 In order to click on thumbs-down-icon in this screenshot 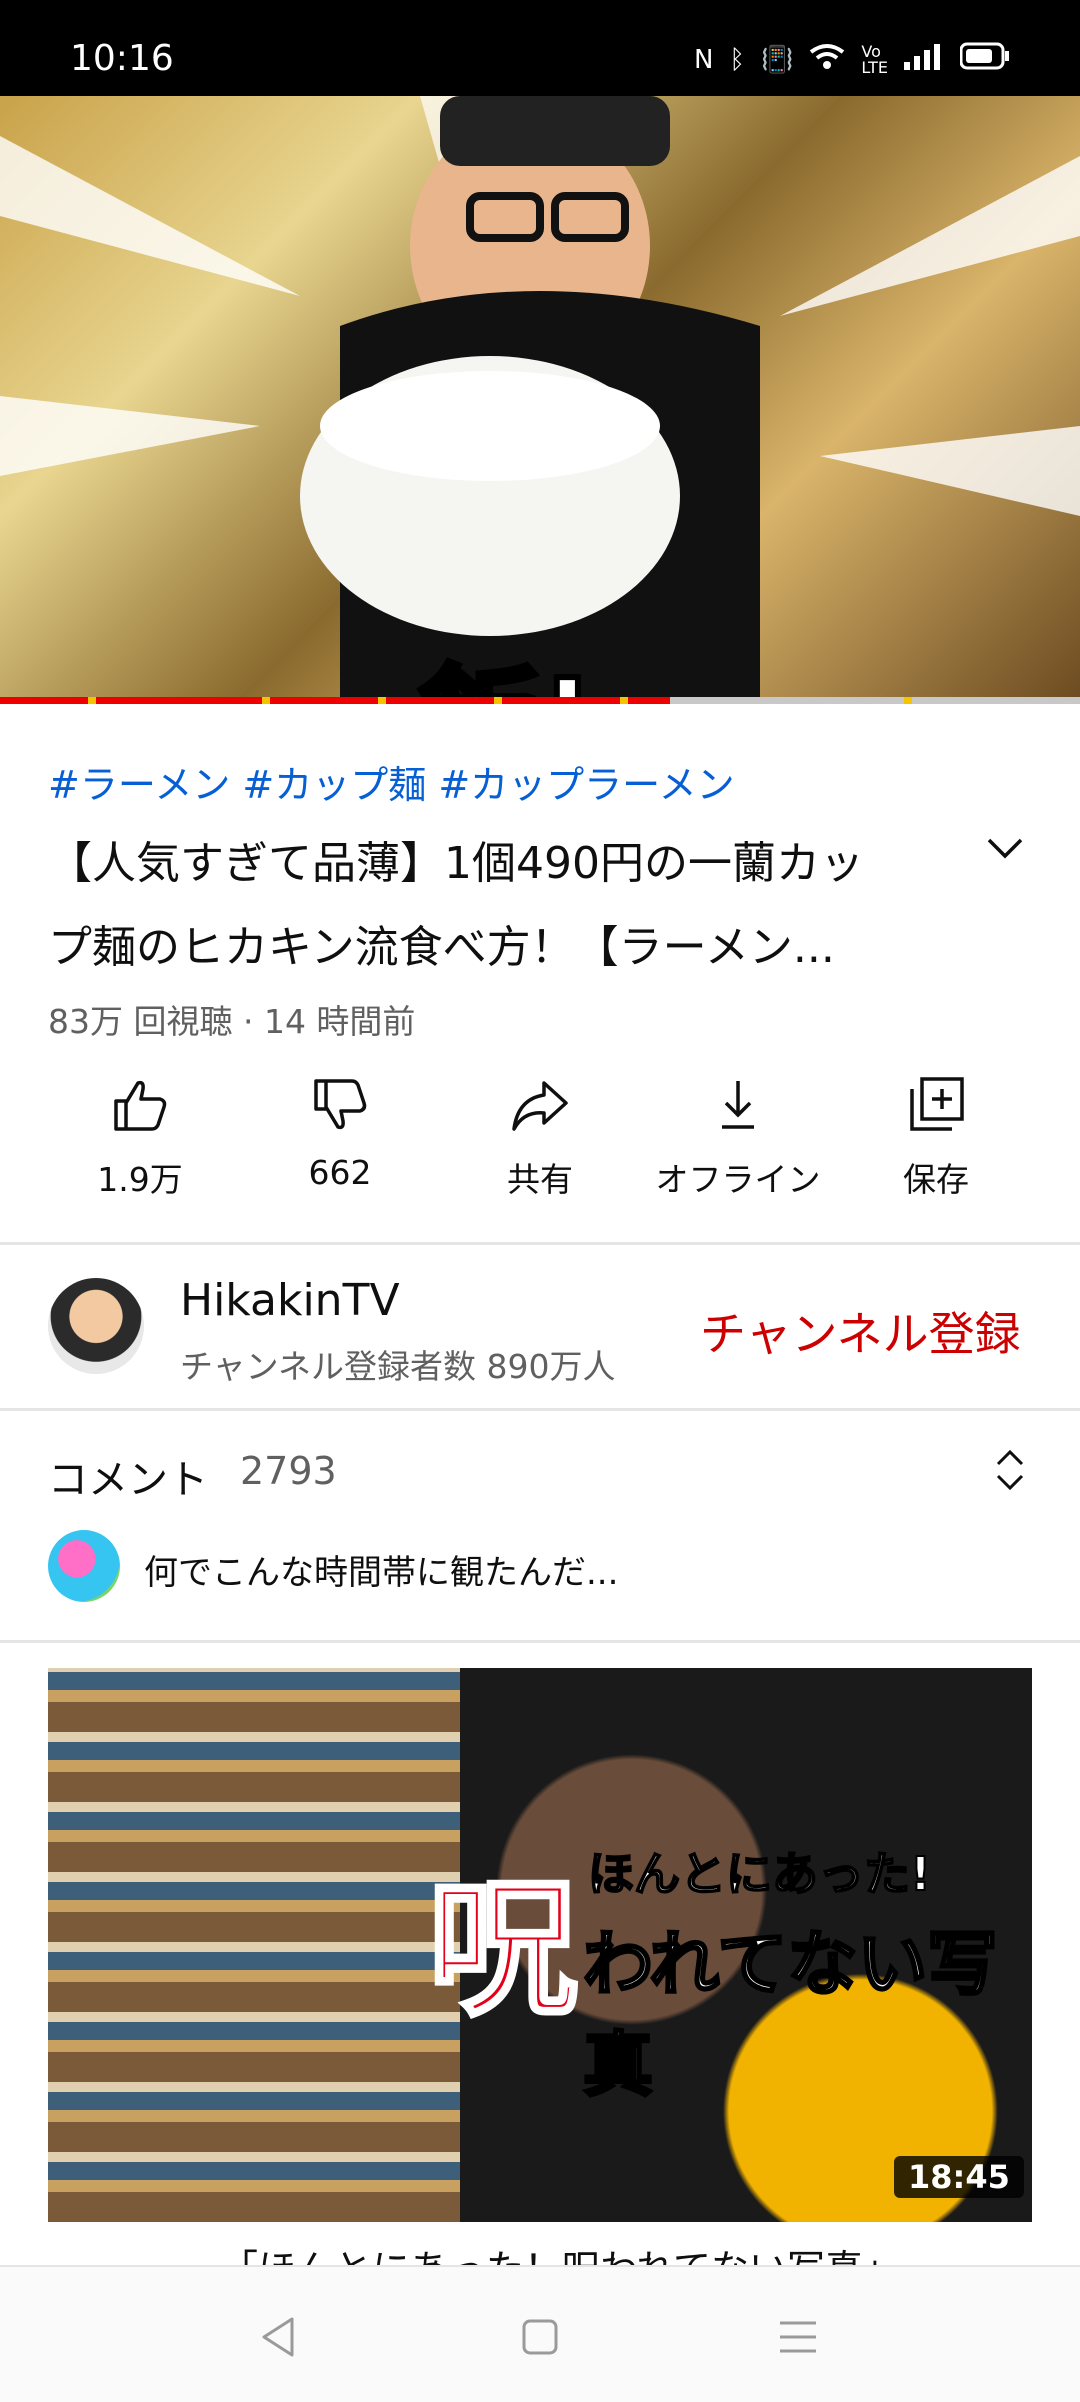, I will do `click(340, 1104)`.